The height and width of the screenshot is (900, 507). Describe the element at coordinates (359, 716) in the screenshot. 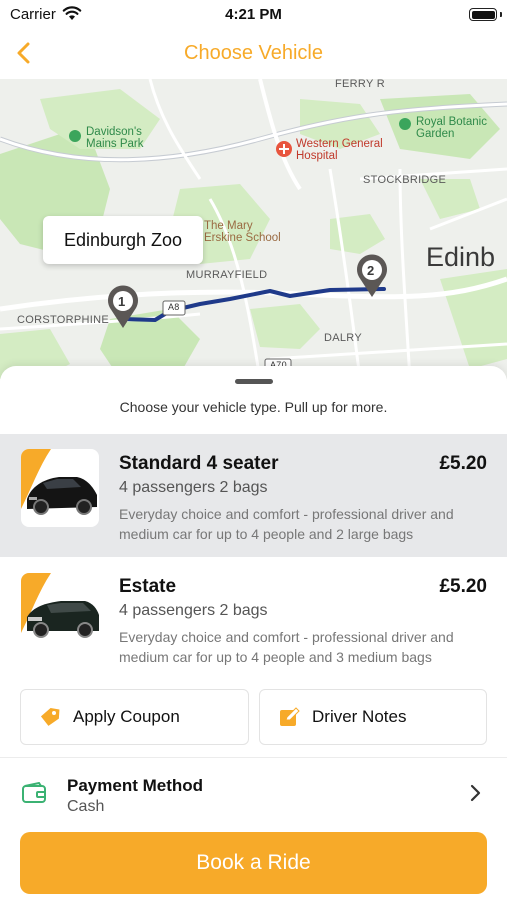

I see `driver-notes-label: Driver Notes` at that location.